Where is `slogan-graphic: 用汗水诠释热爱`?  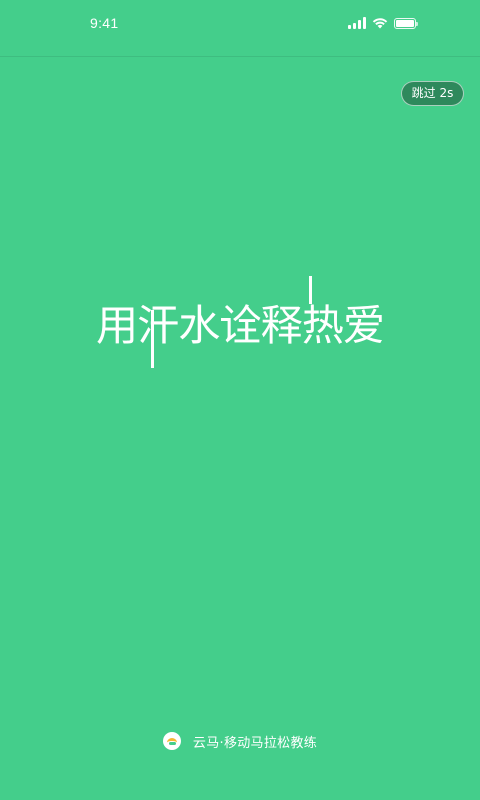 slogan-graphic: 用汗水诠释热爱 is located at coordinates (240, 322).